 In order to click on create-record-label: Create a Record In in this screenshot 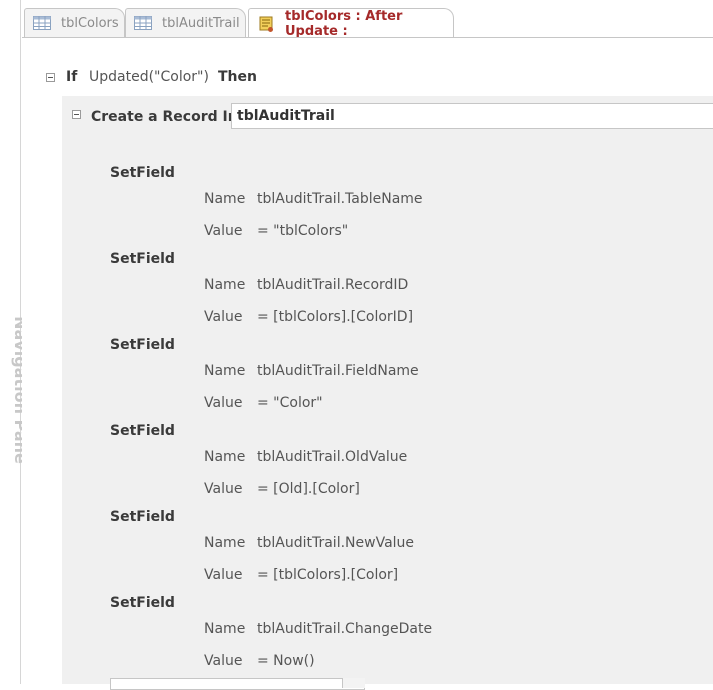, I will do `click(164, 117)`.